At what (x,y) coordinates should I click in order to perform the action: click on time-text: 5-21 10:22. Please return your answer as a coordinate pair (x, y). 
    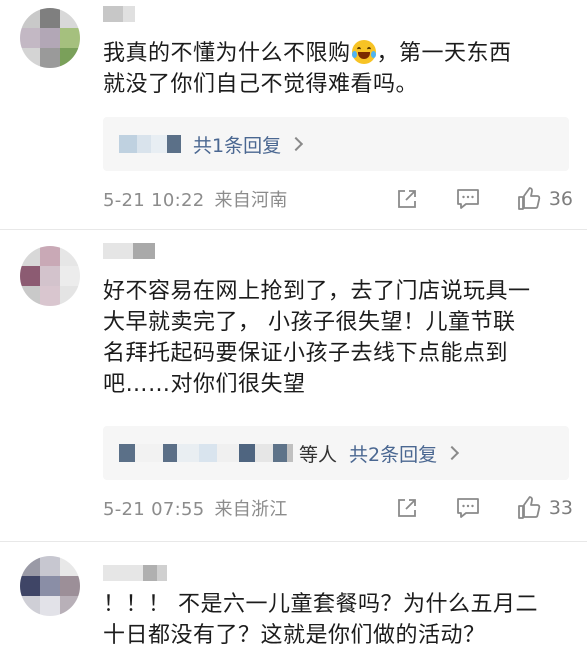
    Looking at the image, I should click on (154, 200).